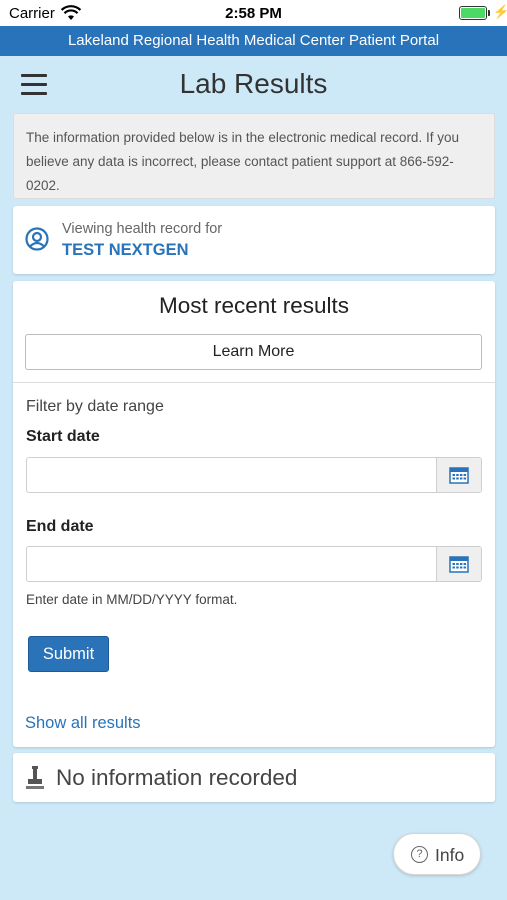 Image resolution: width=507 pixels, height=900 pixels. What do you see at coordinates (95, 406) in the screenshot?
I see `filter-label: Filter by date range` at bounding box center [95, 406].